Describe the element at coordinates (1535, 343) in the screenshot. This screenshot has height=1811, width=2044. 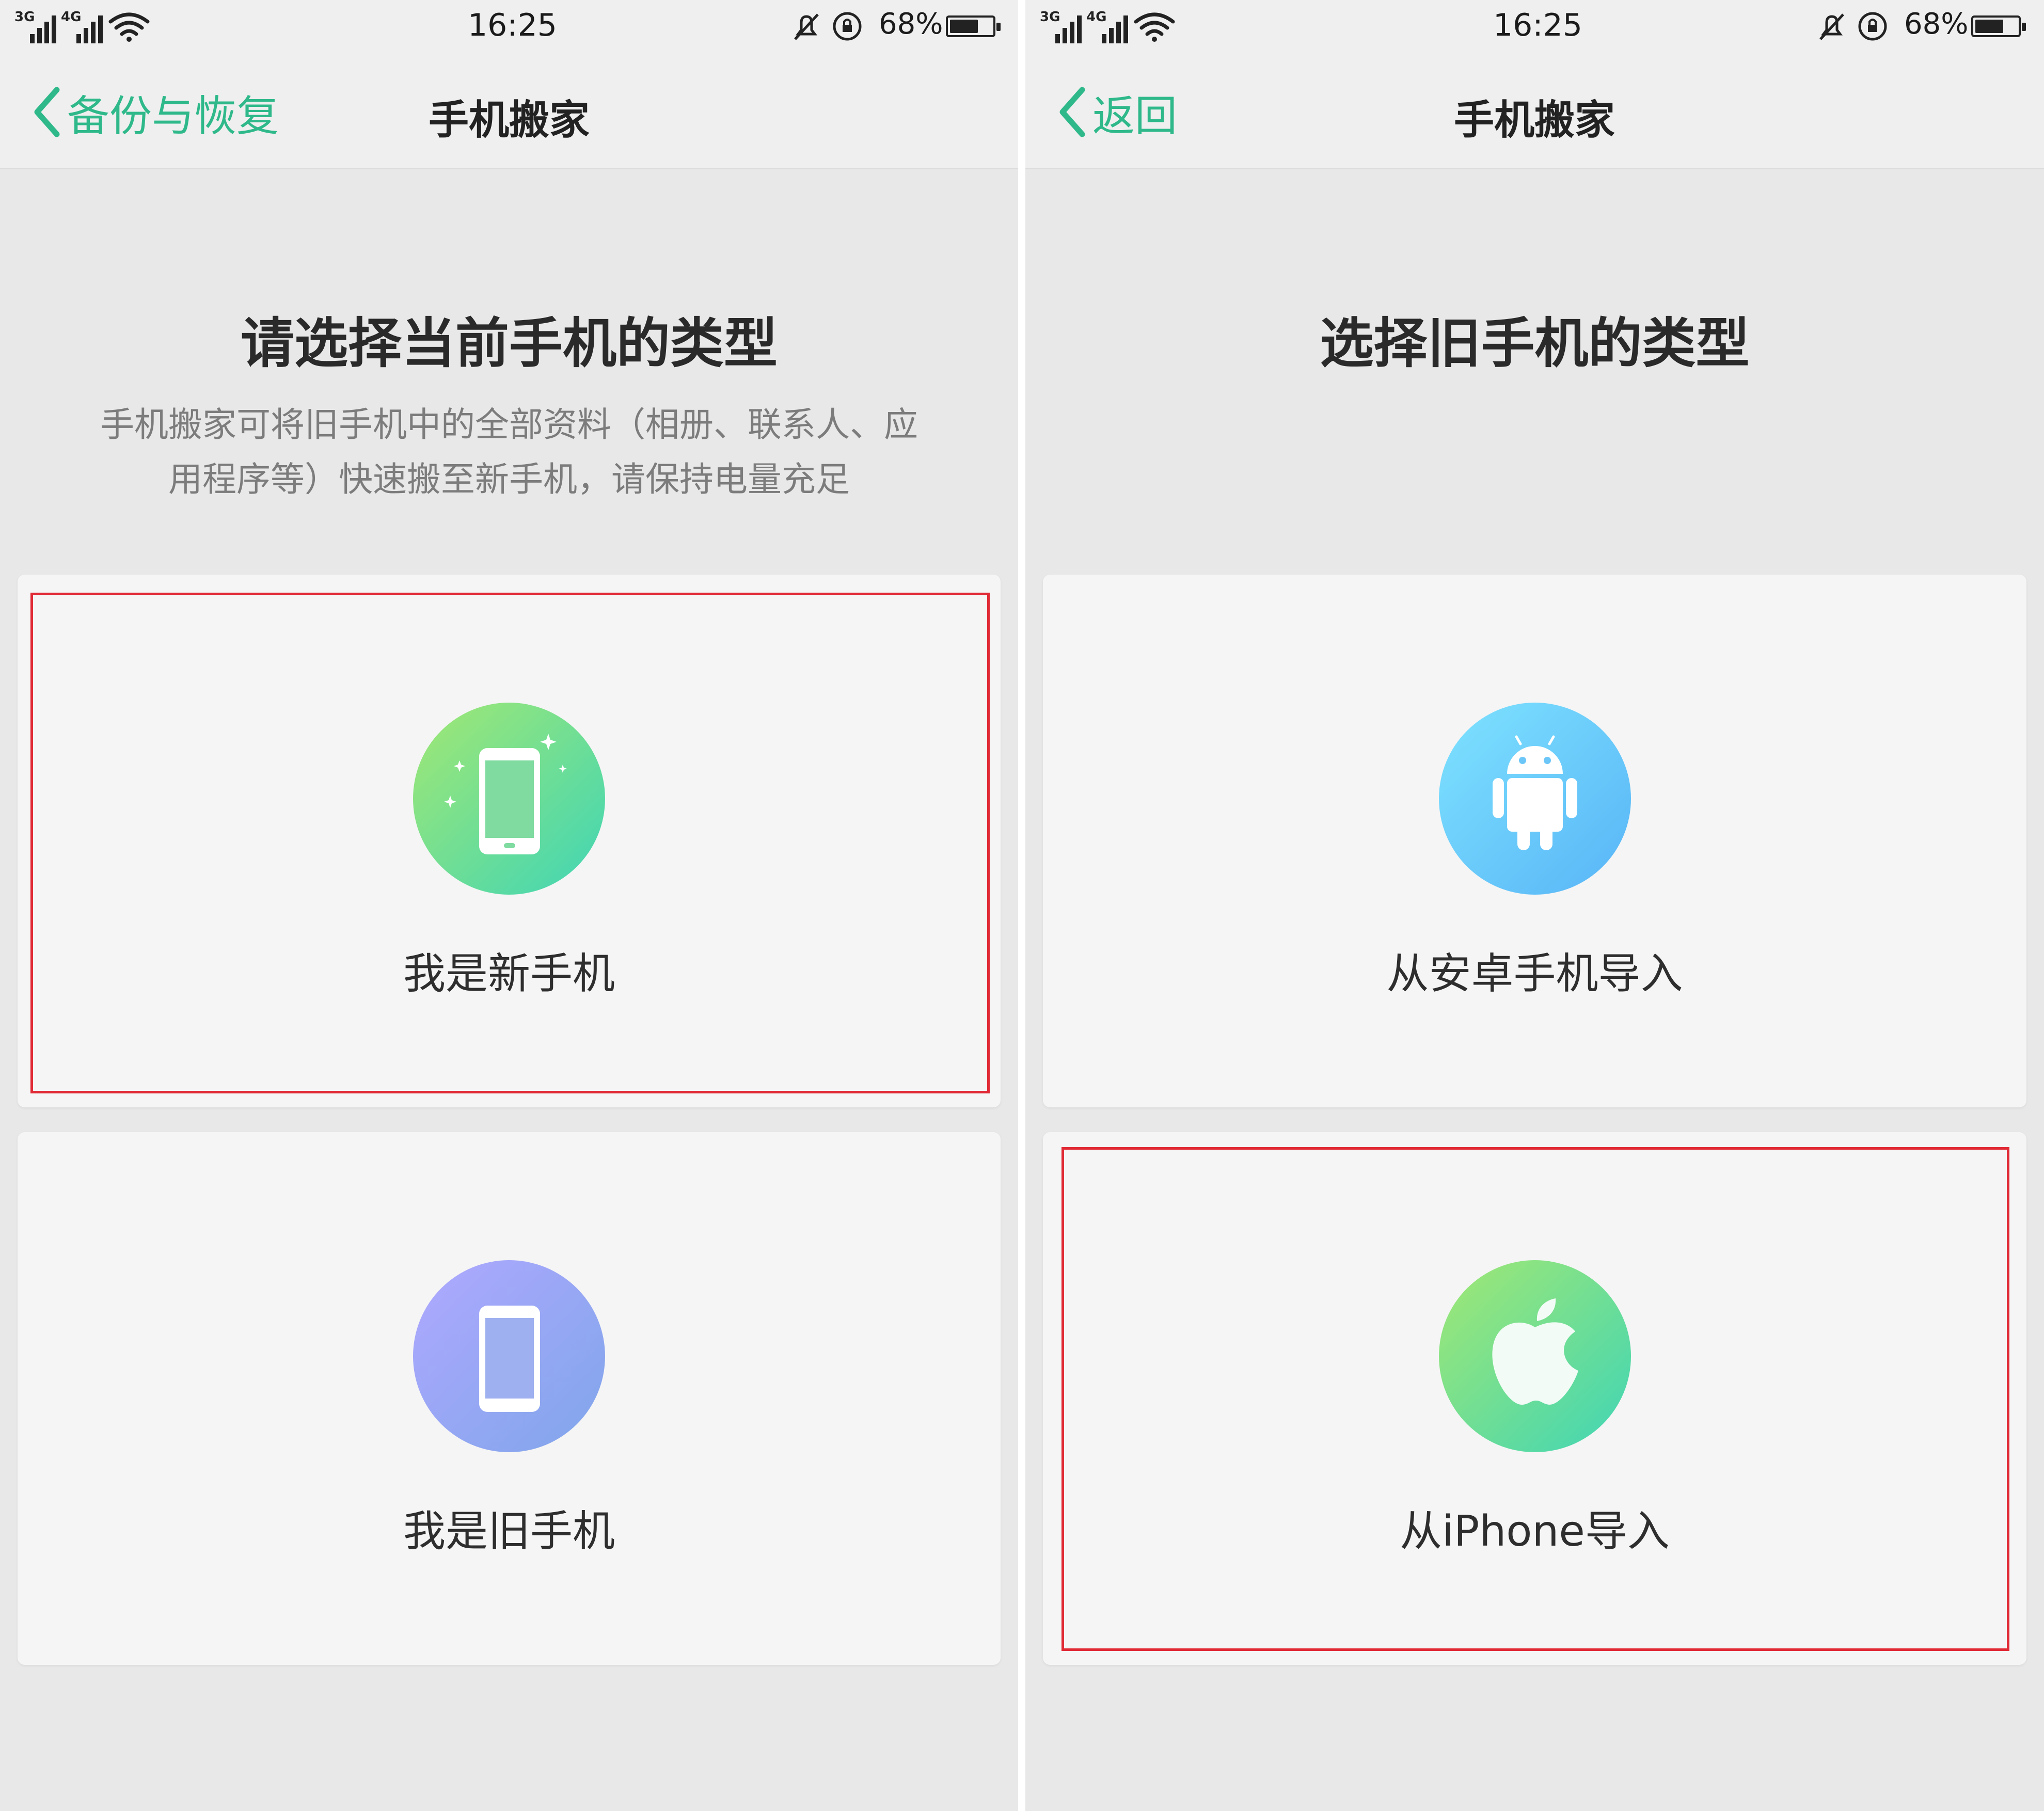
I see `section-heading: 选择旧手机的类型` at that location.